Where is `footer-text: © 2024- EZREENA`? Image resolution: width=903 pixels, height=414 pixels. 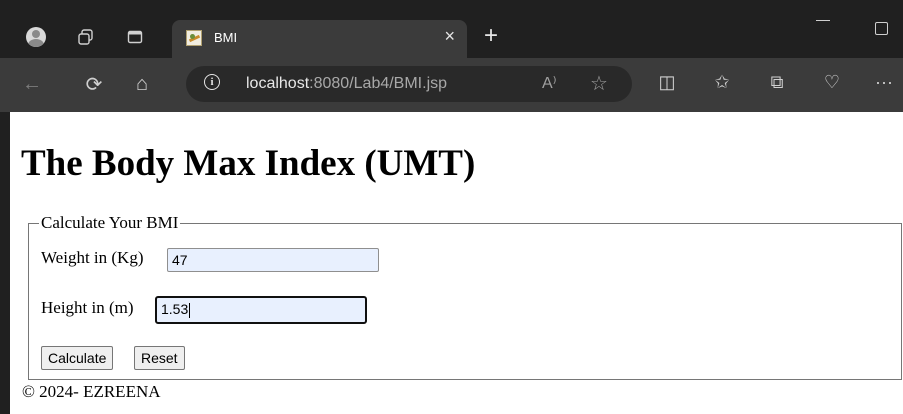 footer-text: © 2024- EZREENA is located at coordinates (91, 391).